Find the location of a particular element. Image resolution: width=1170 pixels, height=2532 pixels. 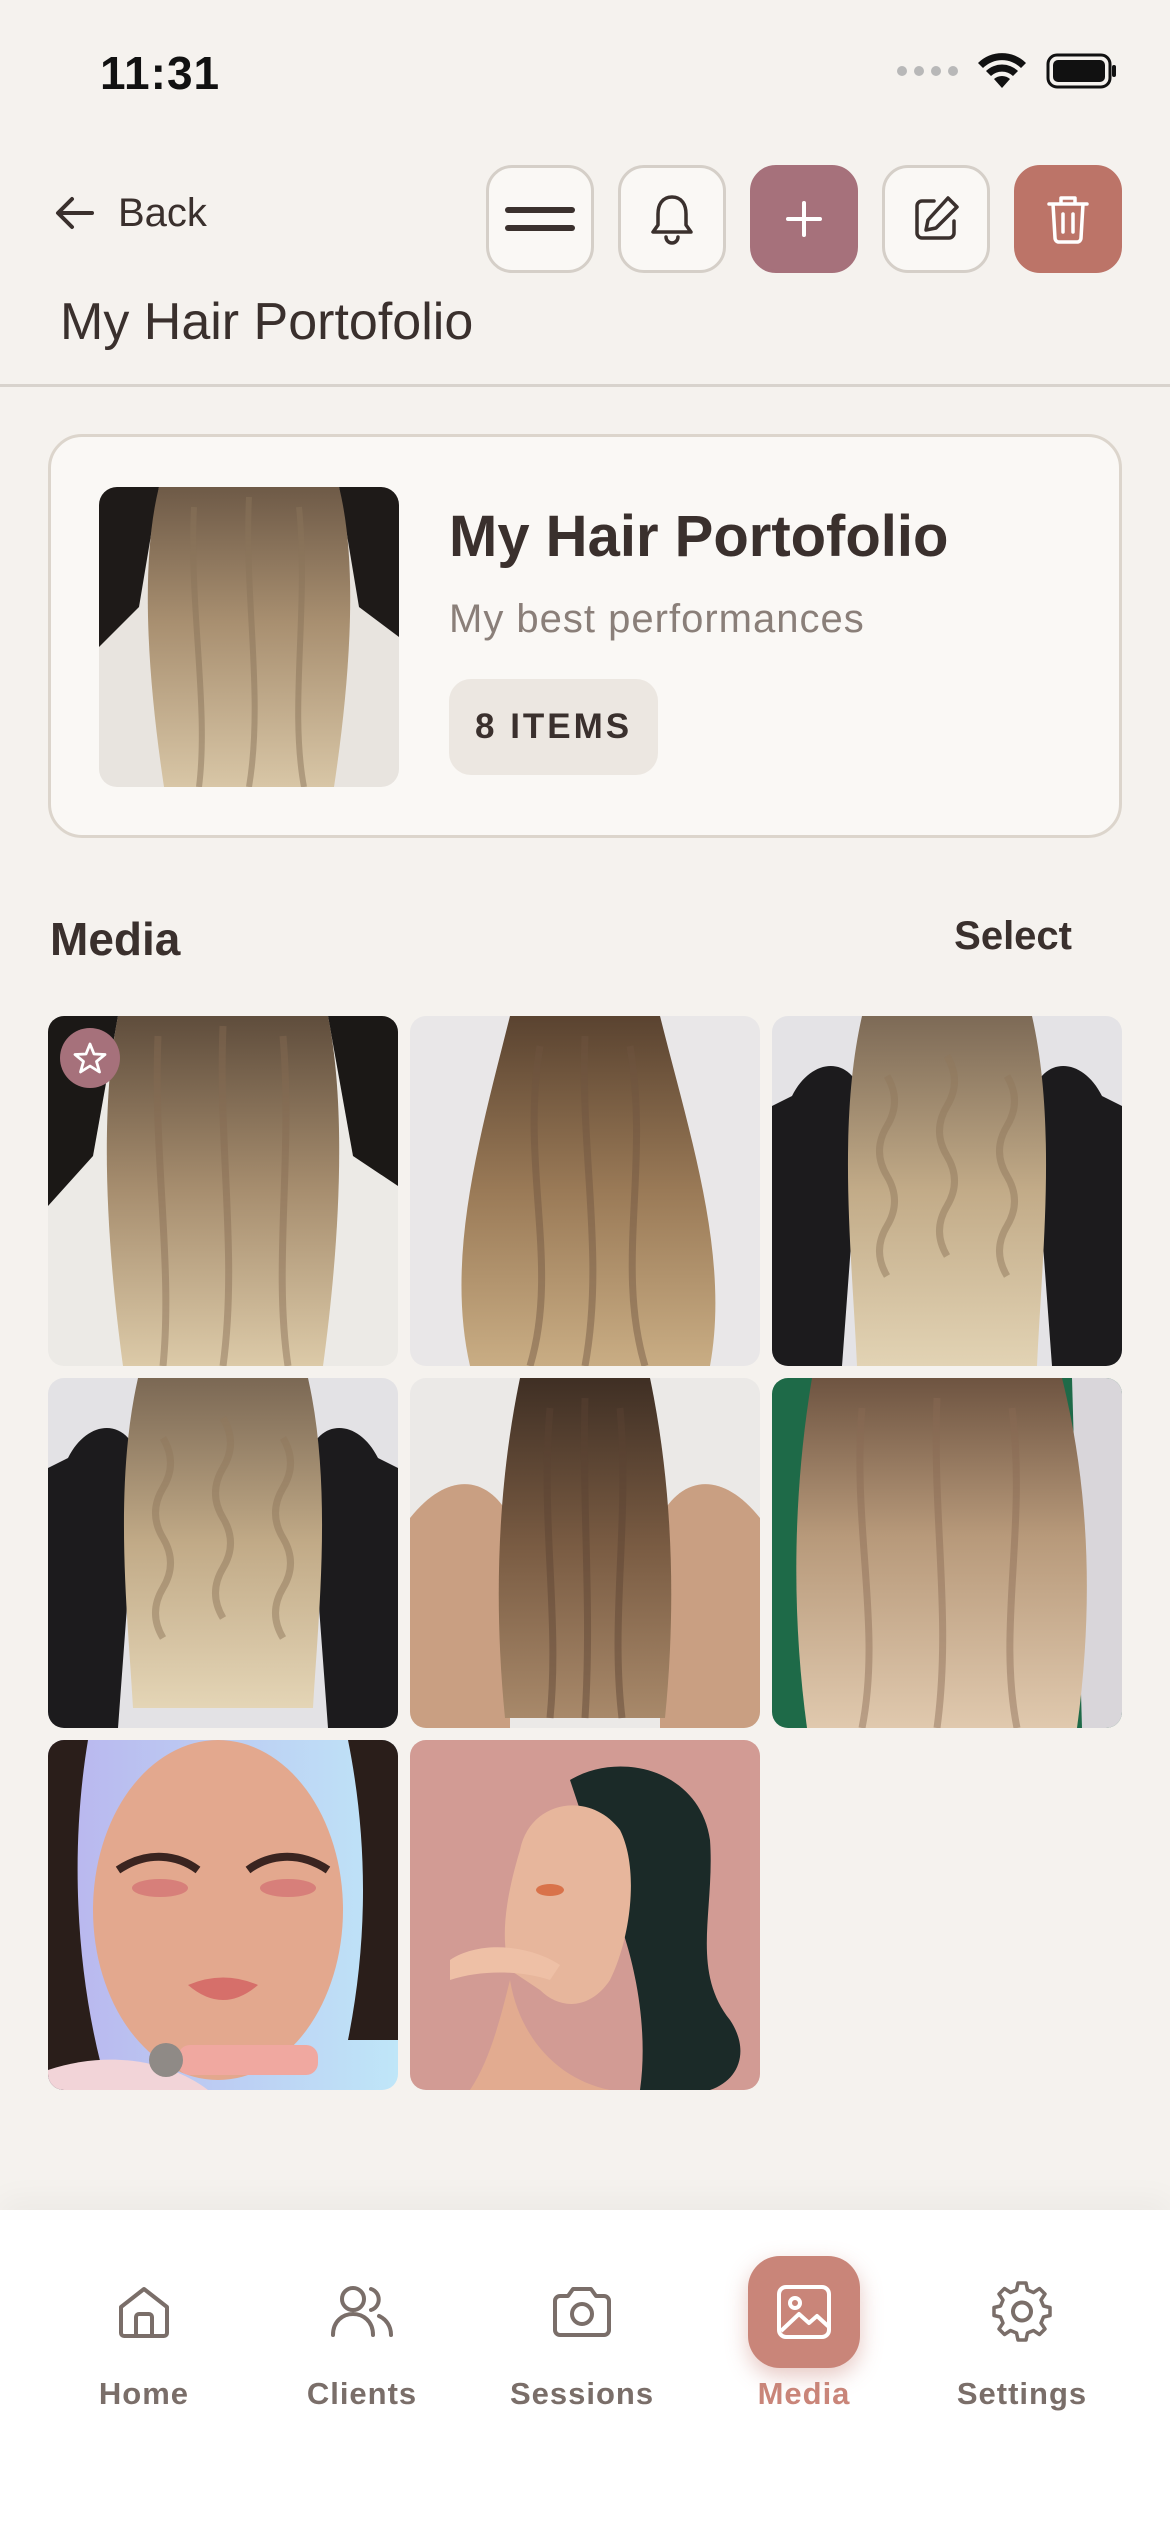

delete-button is located at coordinates (1068, 219).